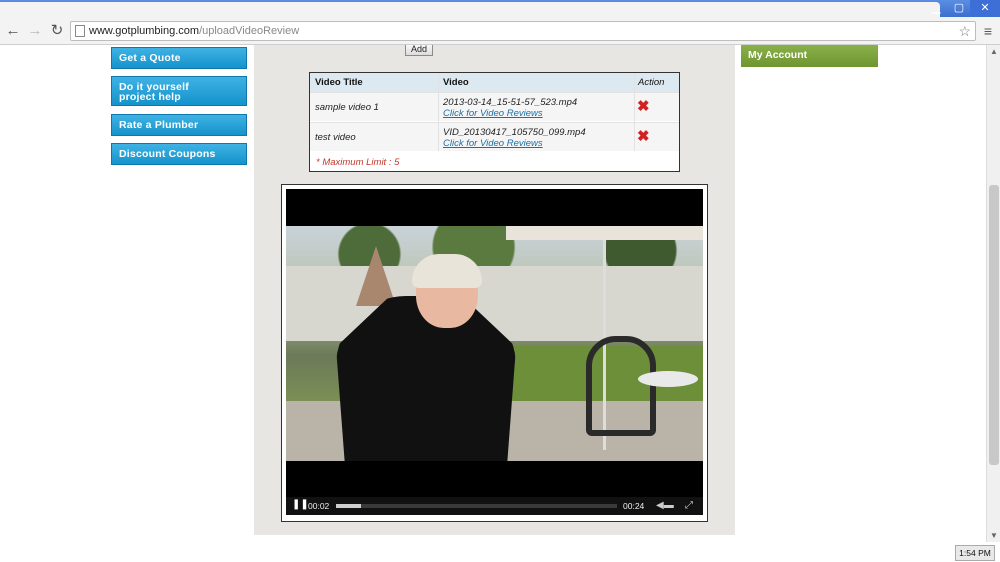 Image resolution: width=1000 pixels, height=562 pixels. I want to click on scrollbar-thumb, so click(994, 325).